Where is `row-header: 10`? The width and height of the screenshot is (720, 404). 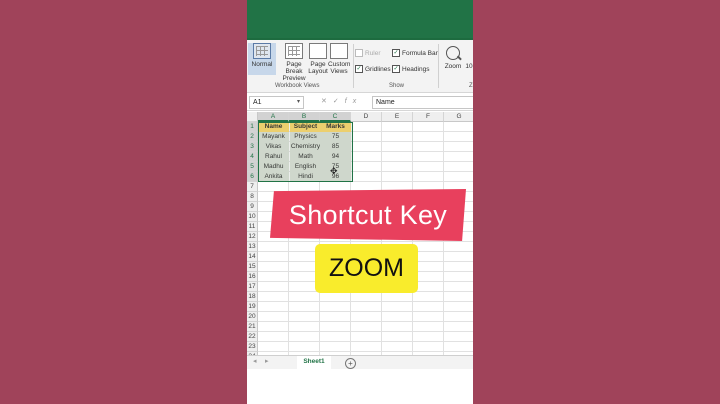 row-header: 10 is located at coordinates (252, 217).